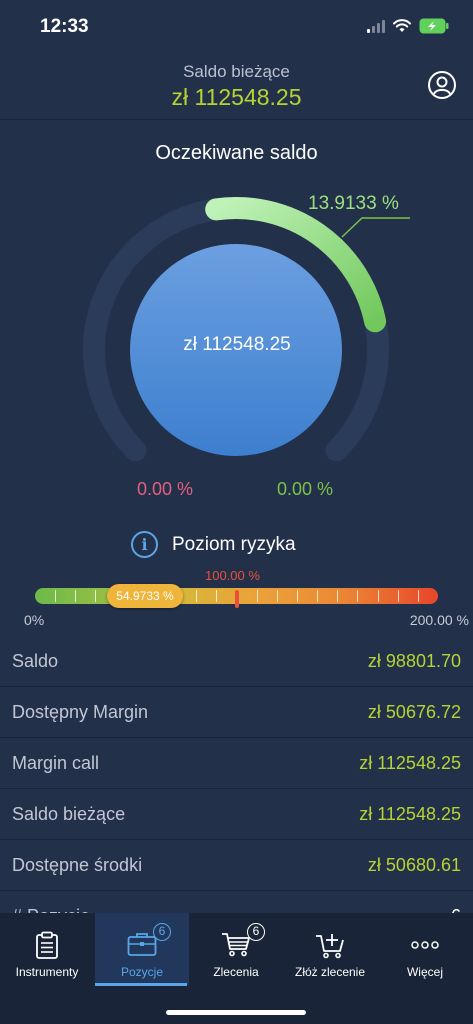 This screenshot has height=1024, width=473. What do you see at coordinates (35, 661) in the screenshot?
I see `summary-label: Saldo` at bounding box center [35, 661].